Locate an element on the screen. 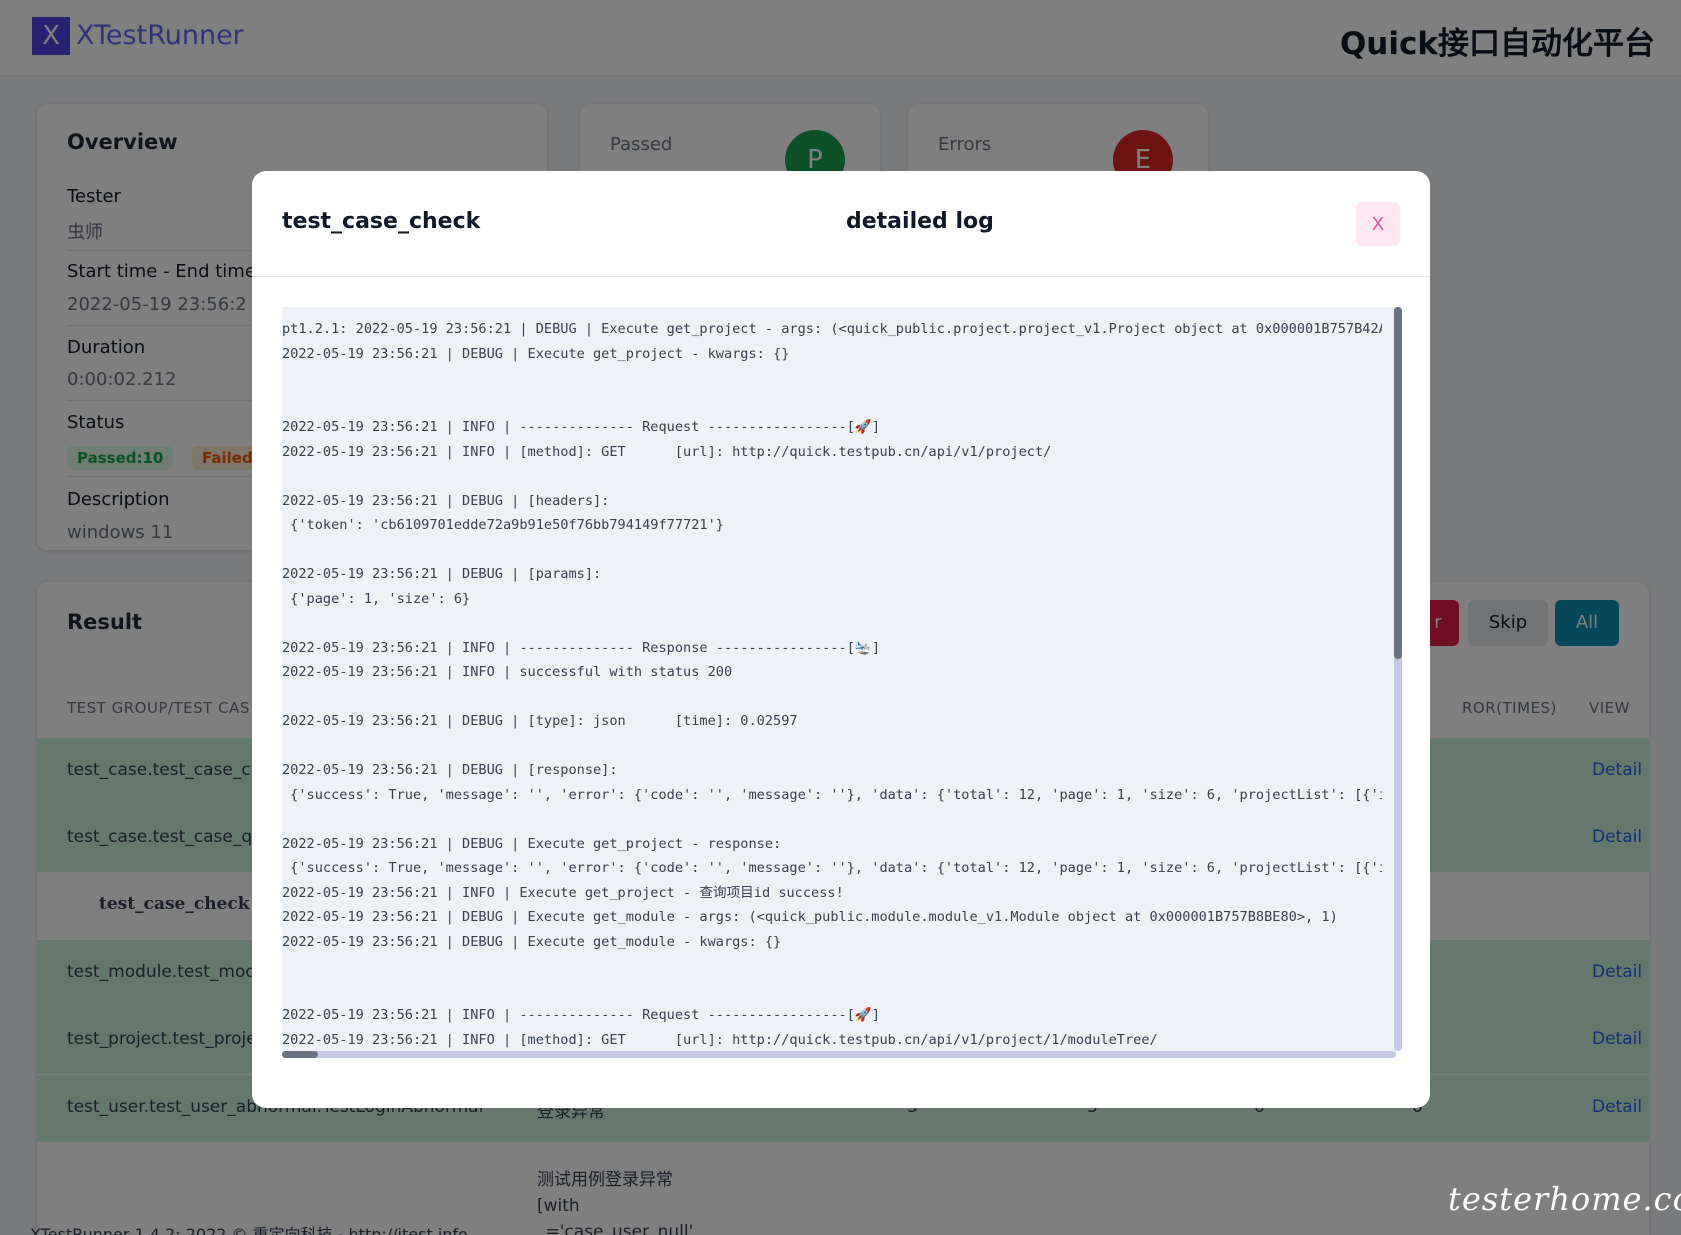 The height and width of the screenshot is (1235, 1681). modal-title: detailed log is located at coordinates (920, 221).